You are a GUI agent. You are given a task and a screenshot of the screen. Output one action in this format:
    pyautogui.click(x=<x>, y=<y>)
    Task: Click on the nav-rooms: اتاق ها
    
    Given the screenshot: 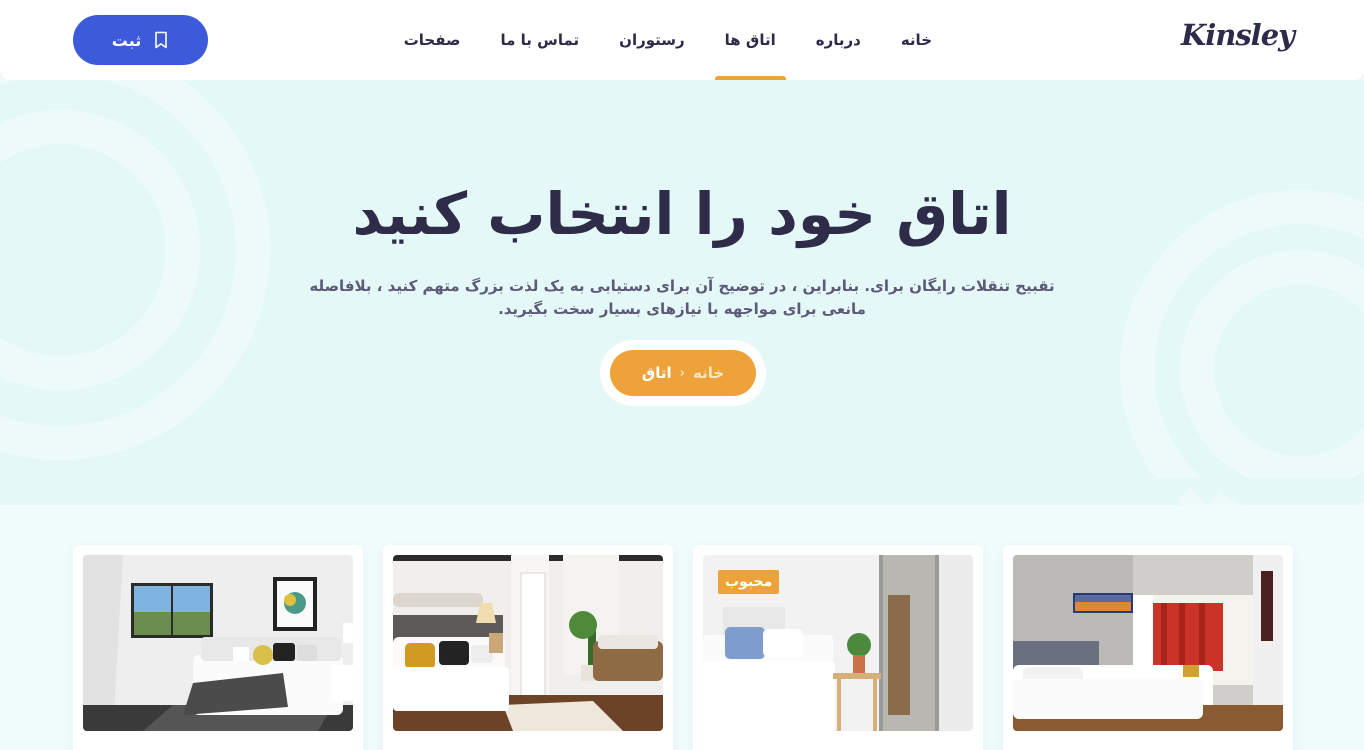 What is the action you would take?
    pyautogui.click(x=750, y=40)
    